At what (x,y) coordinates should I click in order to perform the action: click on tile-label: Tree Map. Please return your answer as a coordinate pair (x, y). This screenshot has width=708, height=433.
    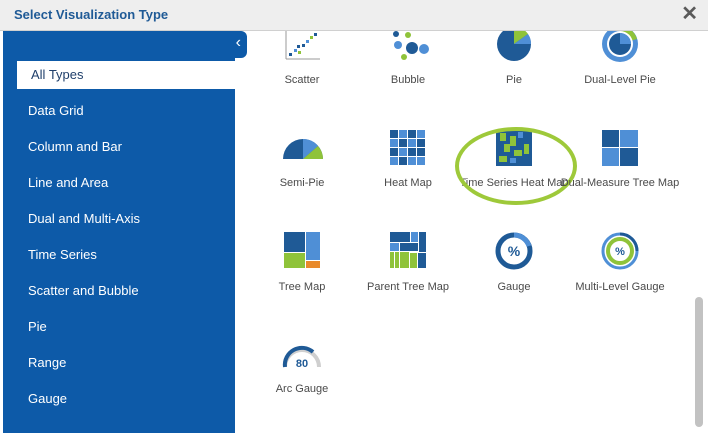
    Looking at the image, I should click on (302, 287).